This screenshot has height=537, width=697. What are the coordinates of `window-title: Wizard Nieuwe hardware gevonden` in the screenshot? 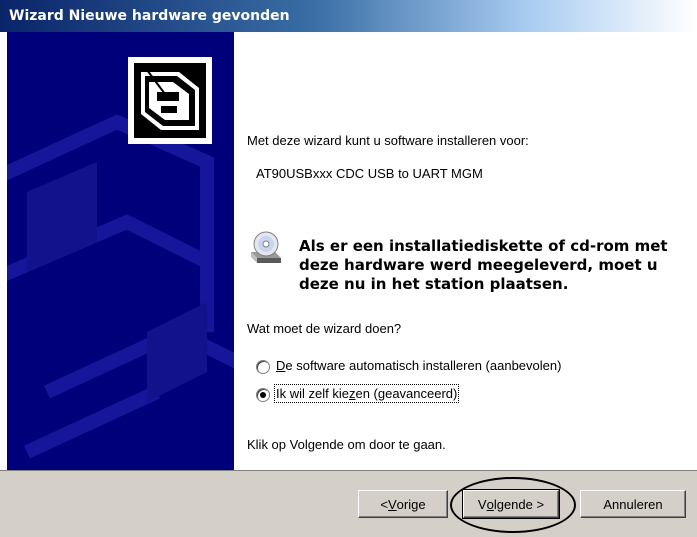 It's located at (149, 16).